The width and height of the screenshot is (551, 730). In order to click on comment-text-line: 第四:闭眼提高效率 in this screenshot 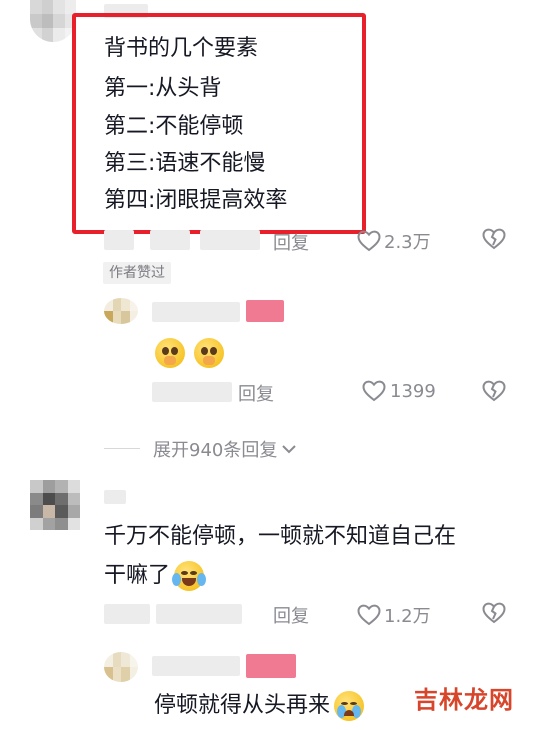, I will do `click(196, 200)`.